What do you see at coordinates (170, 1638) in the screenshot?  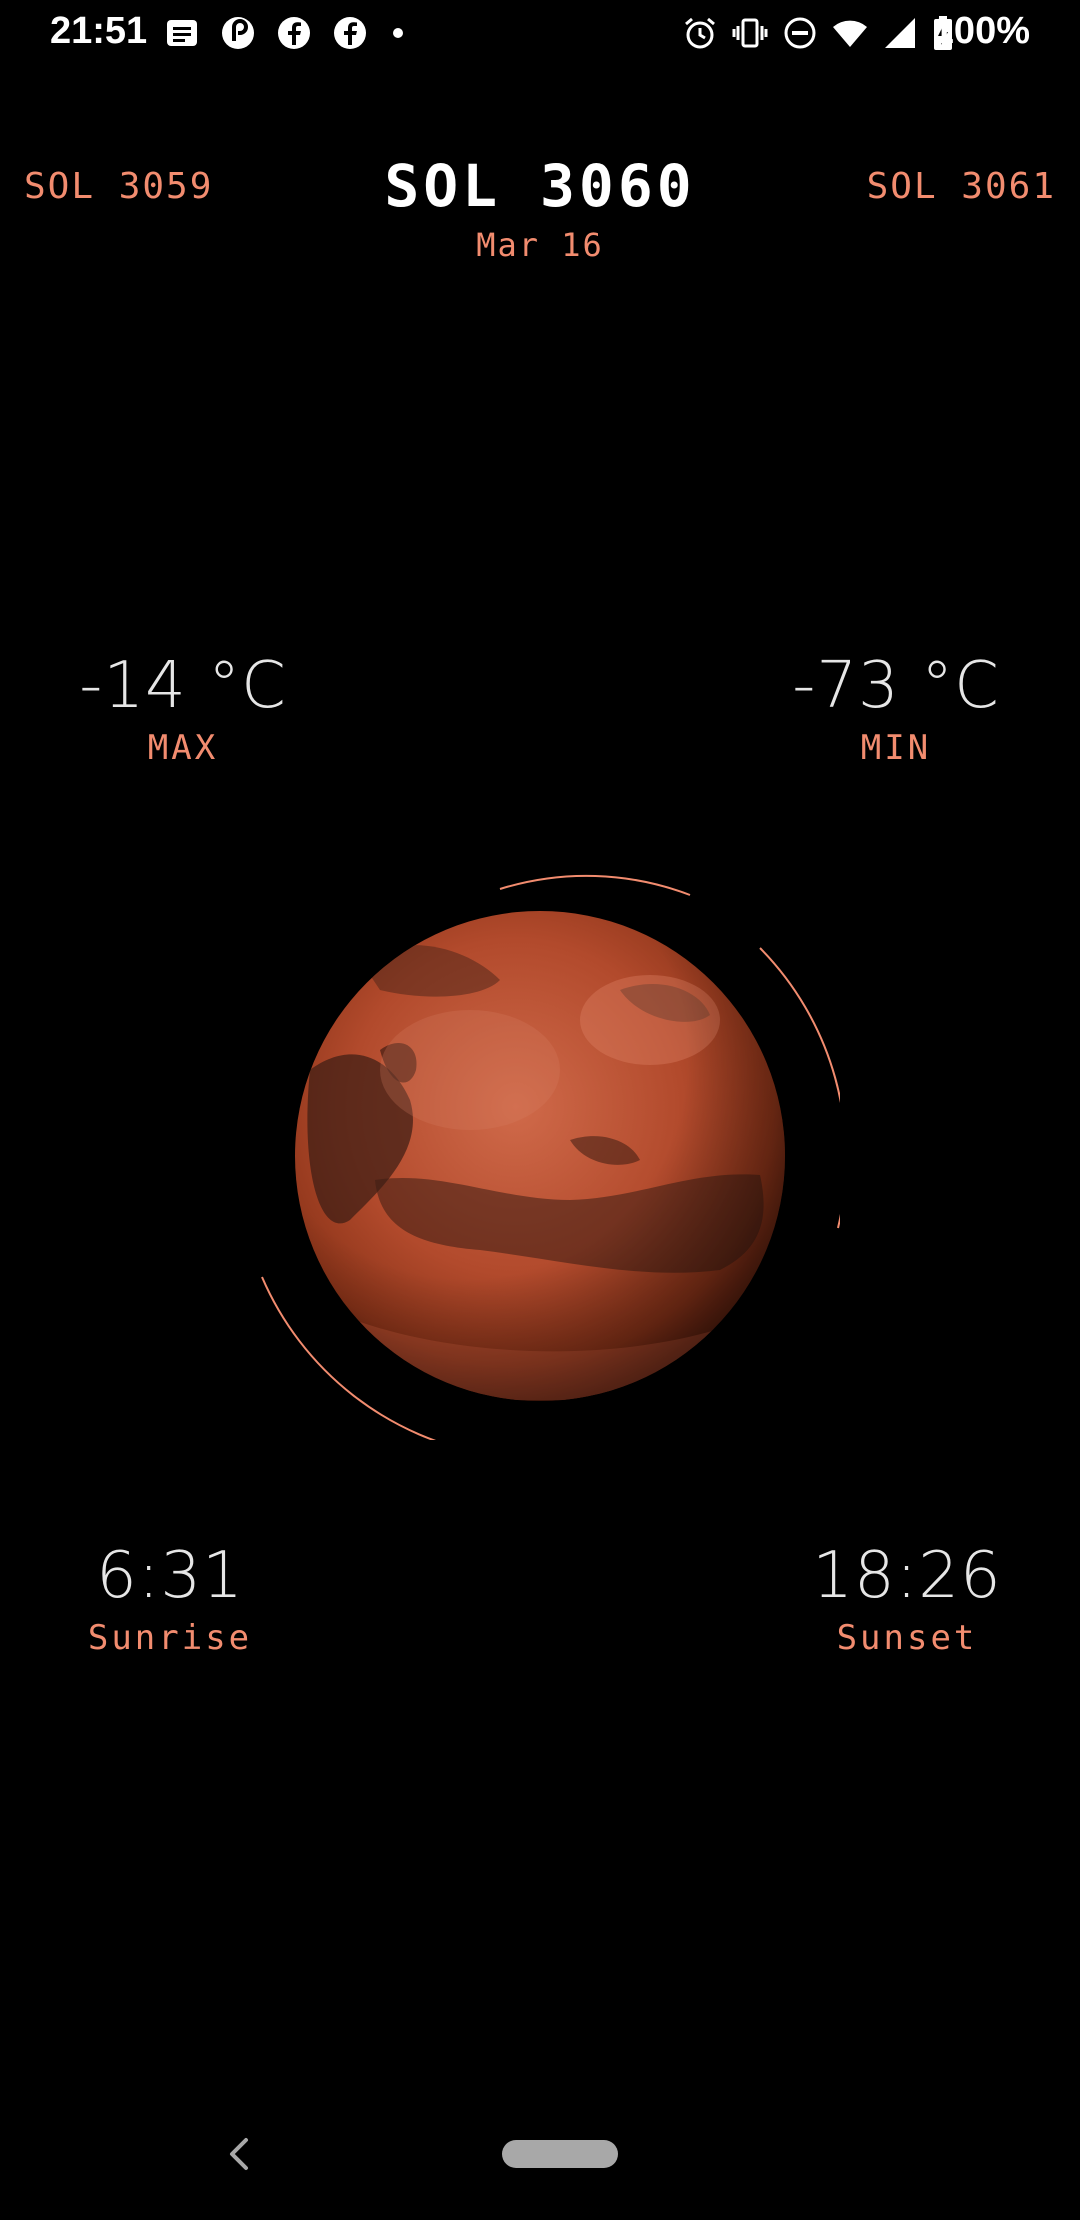 I see `sunrise-label: Sunrise` at bounding box center [170, 1638].